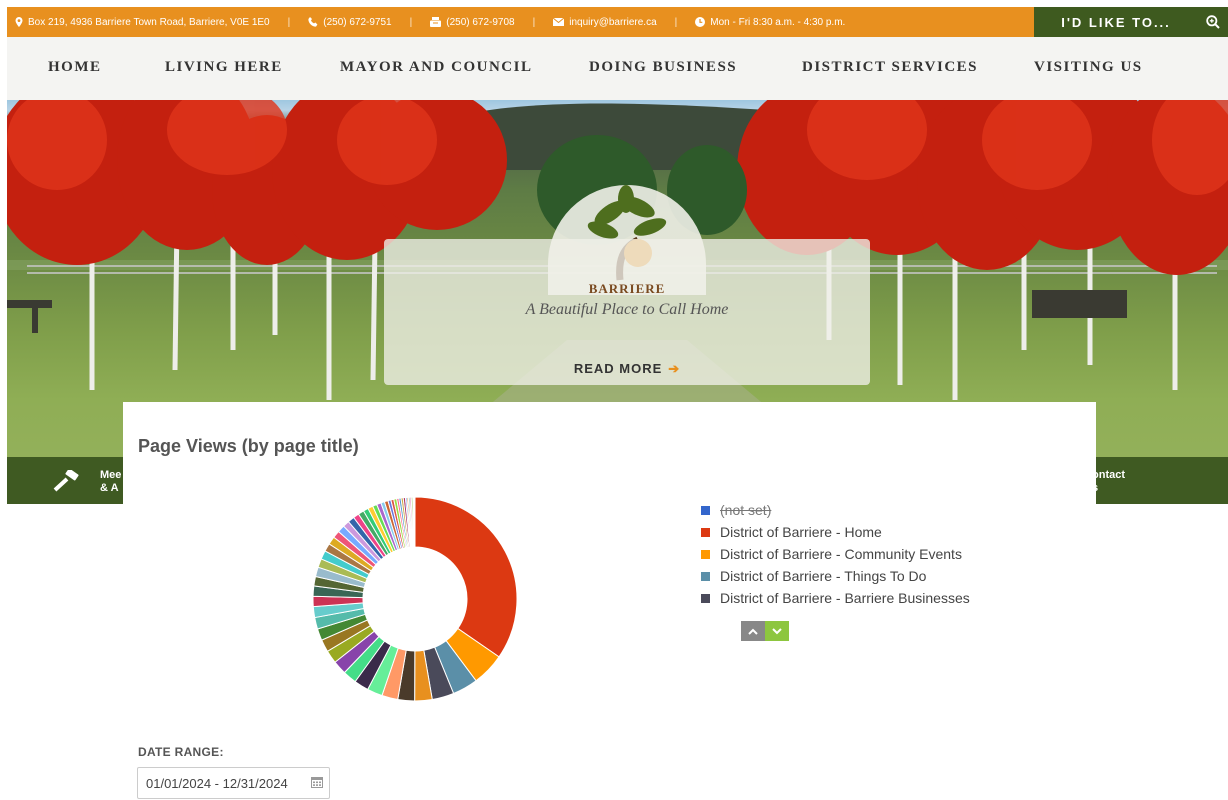  Describe the element at coordinates (1088, 67) in the screenshot. I see `nav-visiting-us: VISITING US` at that location.